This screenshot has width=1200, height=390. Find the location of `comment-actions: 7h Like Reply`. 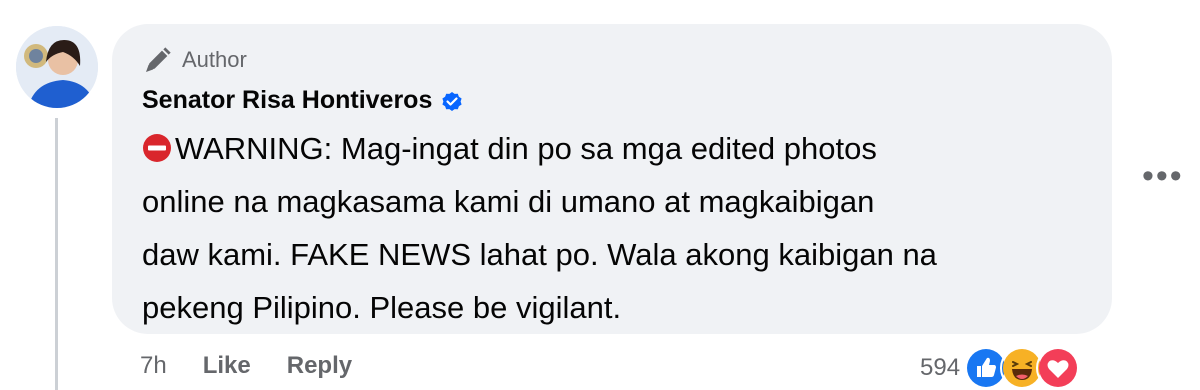

comment-actions: 7h Like Reply is located at coordinates (246, 366).